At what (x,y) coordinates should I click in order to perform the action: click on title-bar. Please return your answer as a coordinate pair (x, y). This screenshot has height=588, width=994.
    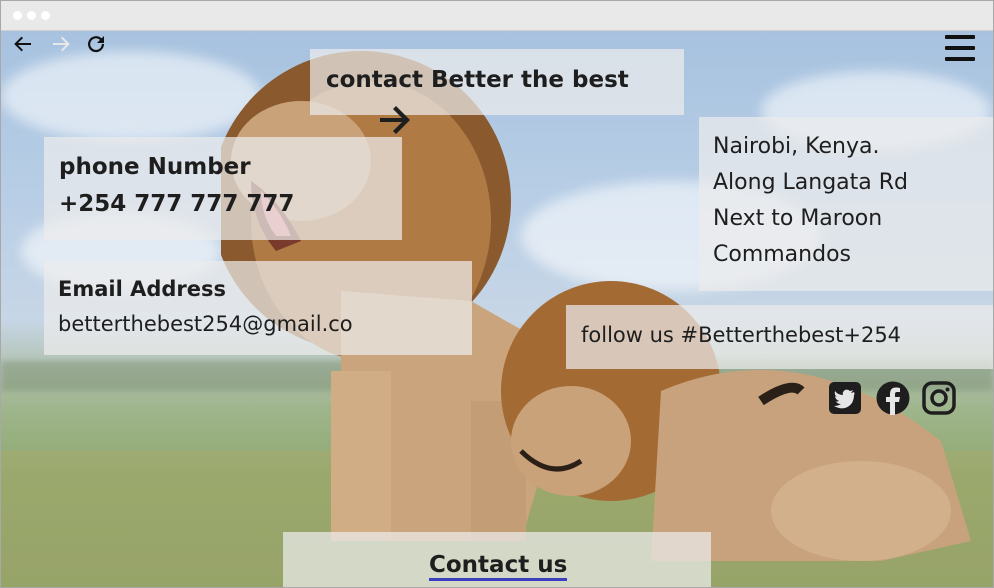
    Looking at the image, I should click on (497, 16).